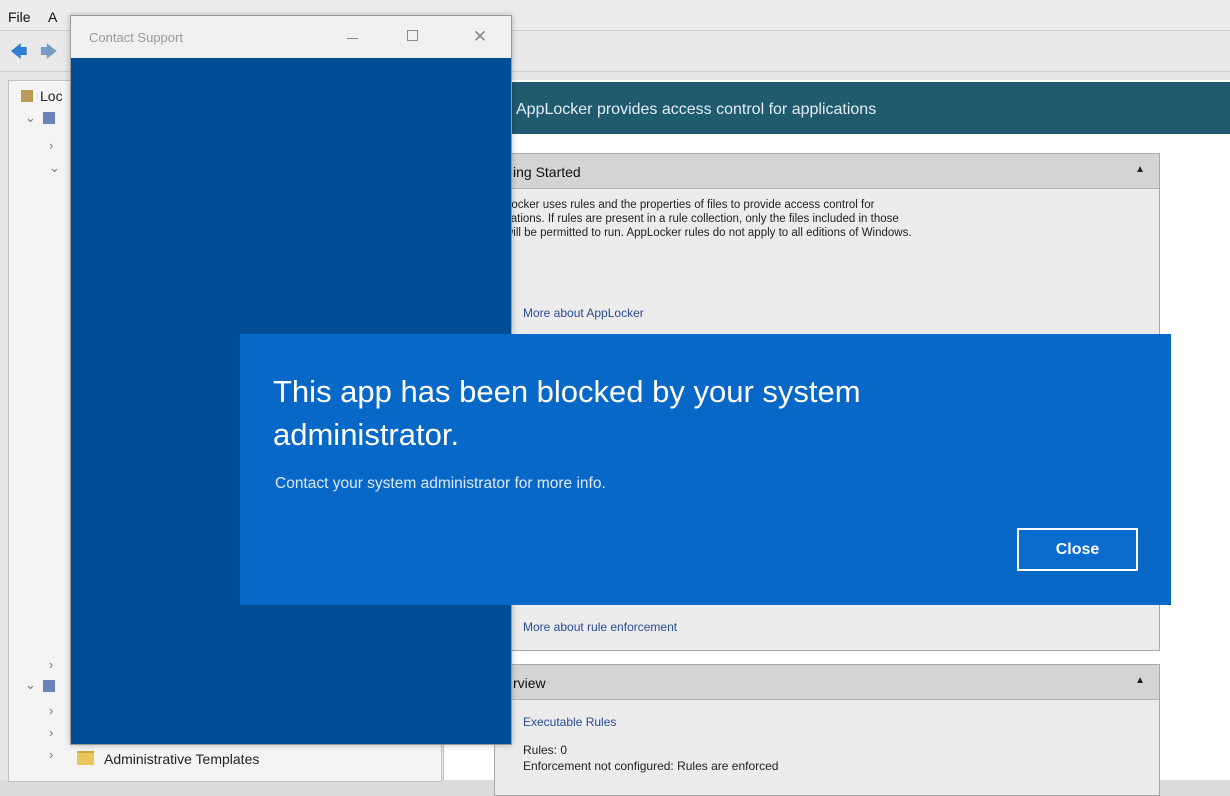  Describe the element at coordinates (52, 17) in the screenshot. I see `menu-action: A` at that location.